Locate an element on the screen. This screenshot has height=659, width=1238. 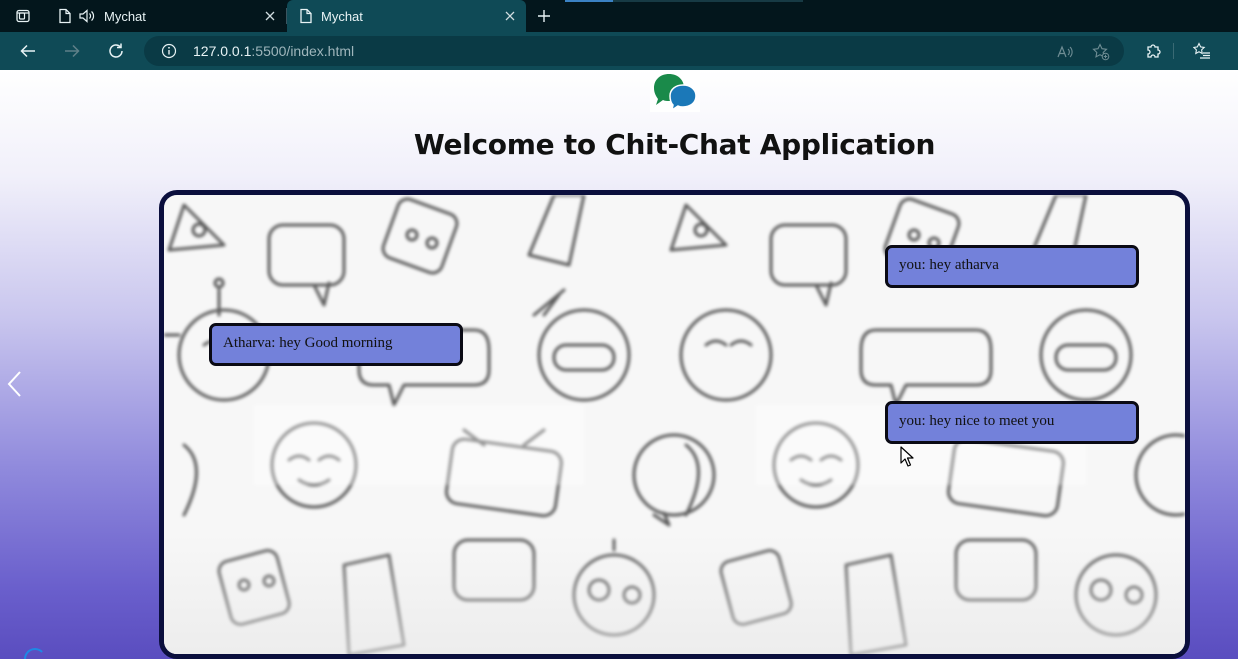
tab-actions-icon is located at coordinates (23, 16).